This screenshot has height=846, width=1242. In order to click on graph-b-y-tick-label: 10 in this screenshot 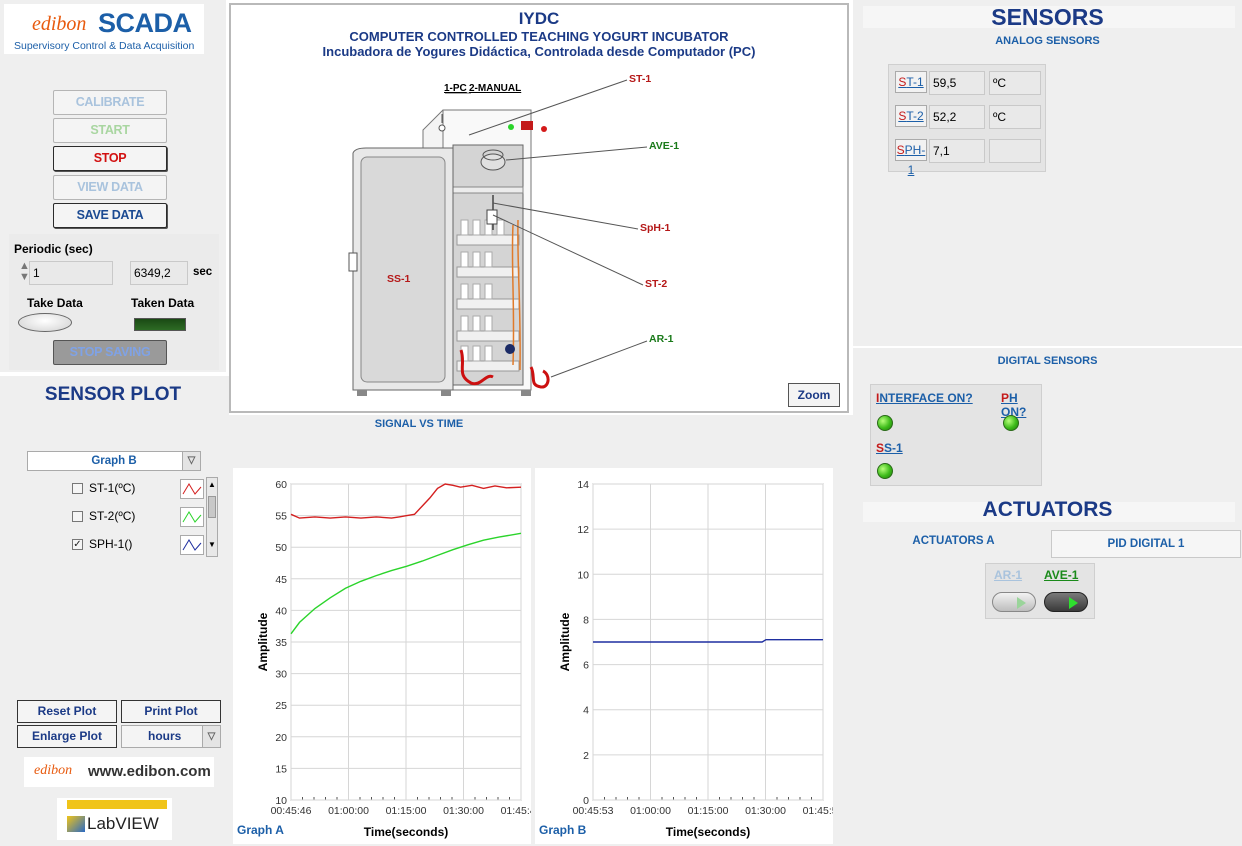, I will do `click(583, 575)`.